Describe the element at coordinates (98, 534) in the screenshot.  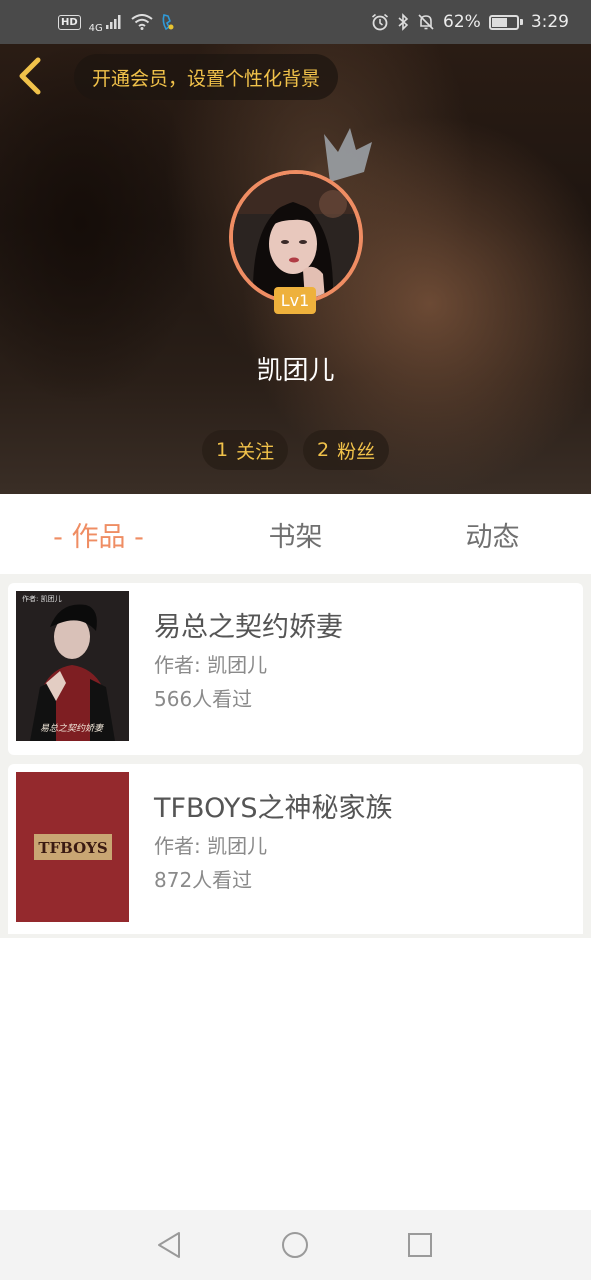
I see `tab-works: - 作品 -` at that location.